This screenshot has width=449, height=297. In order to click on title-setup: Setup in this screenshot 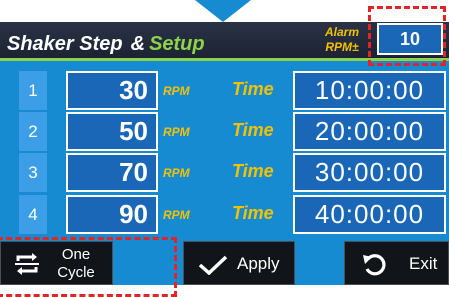, I will do `click(177, 44)`.